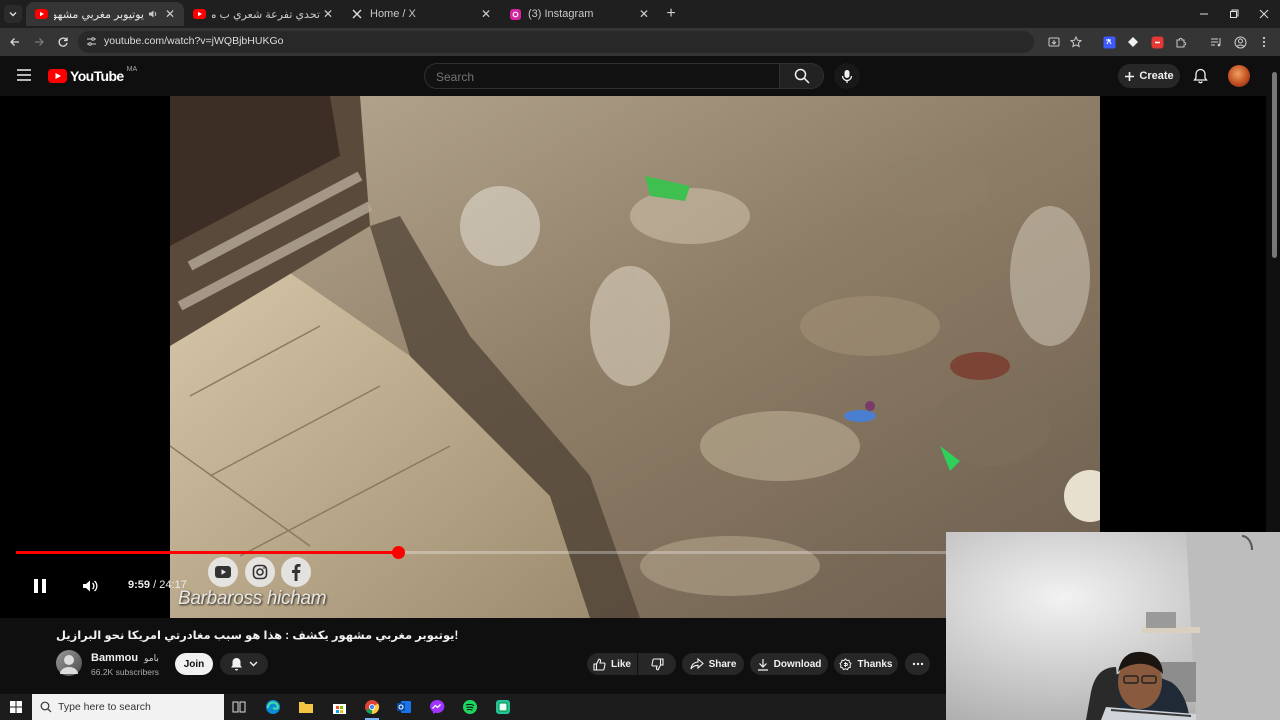 The image size is (1280, 720). What do you see at coordinates (556, 42) in the screenshot?
I see `address-bar: youtube.com/watch?v=jWQBjbHUKGo` at bounding box center [556, 42].